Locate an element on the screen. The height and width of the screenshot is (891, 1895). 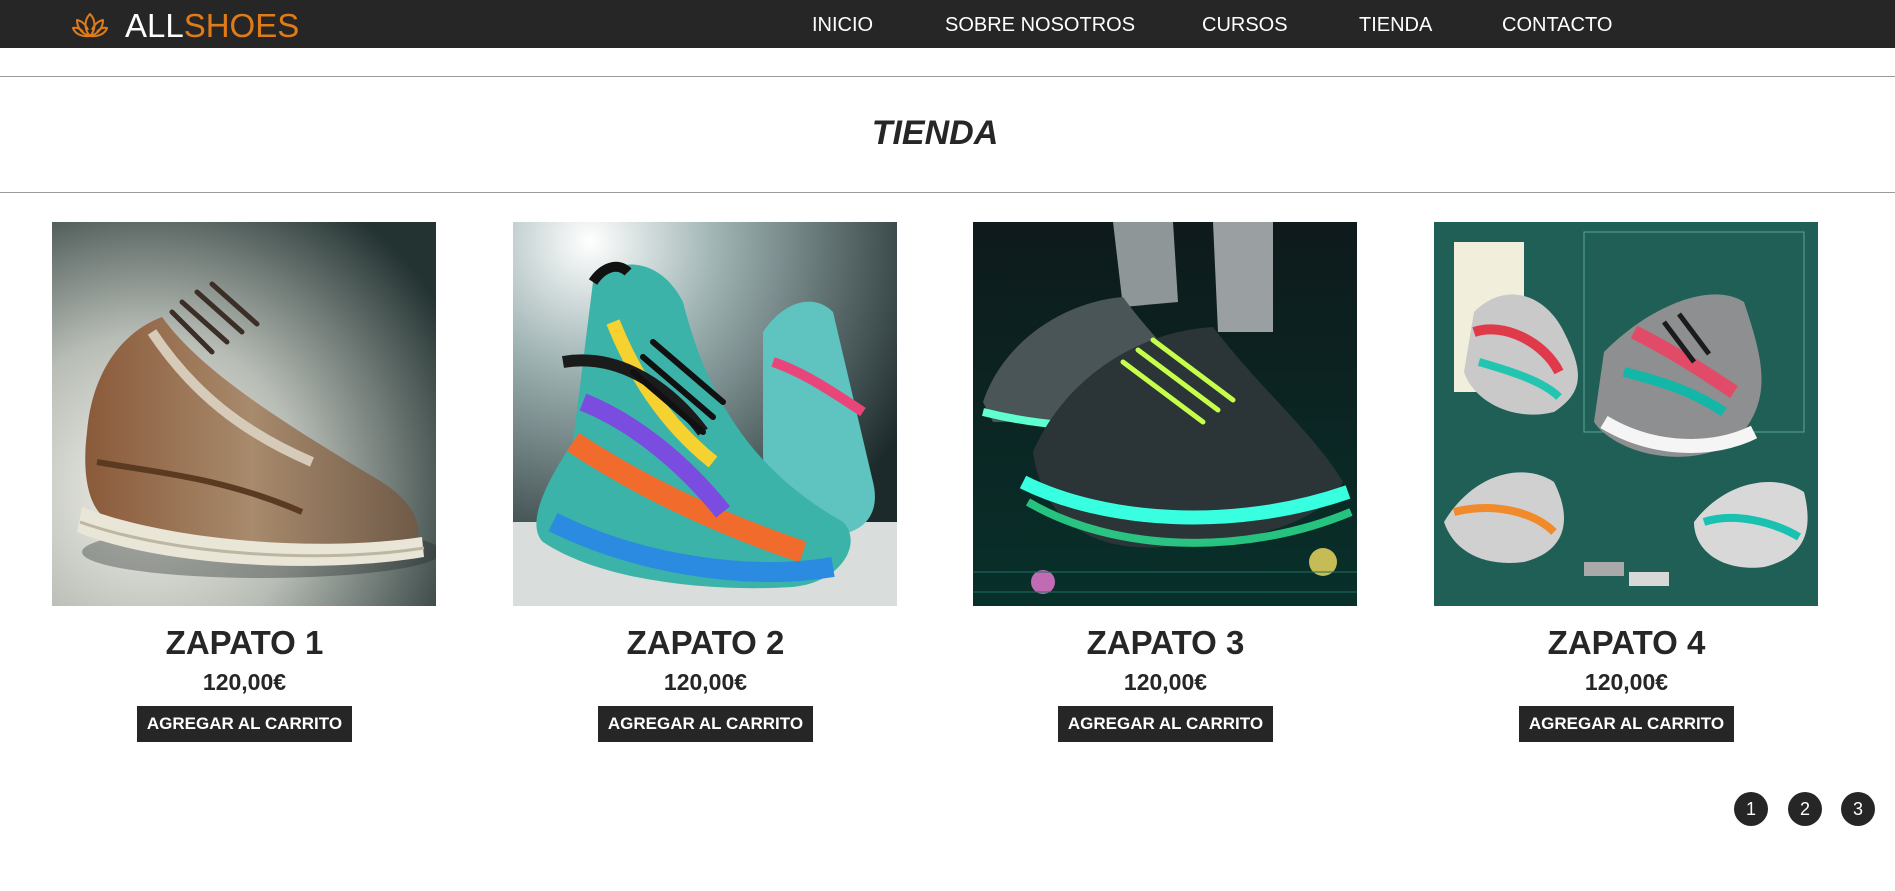
product-name: ZAPATO 2 is located at coordinates (705, 642).